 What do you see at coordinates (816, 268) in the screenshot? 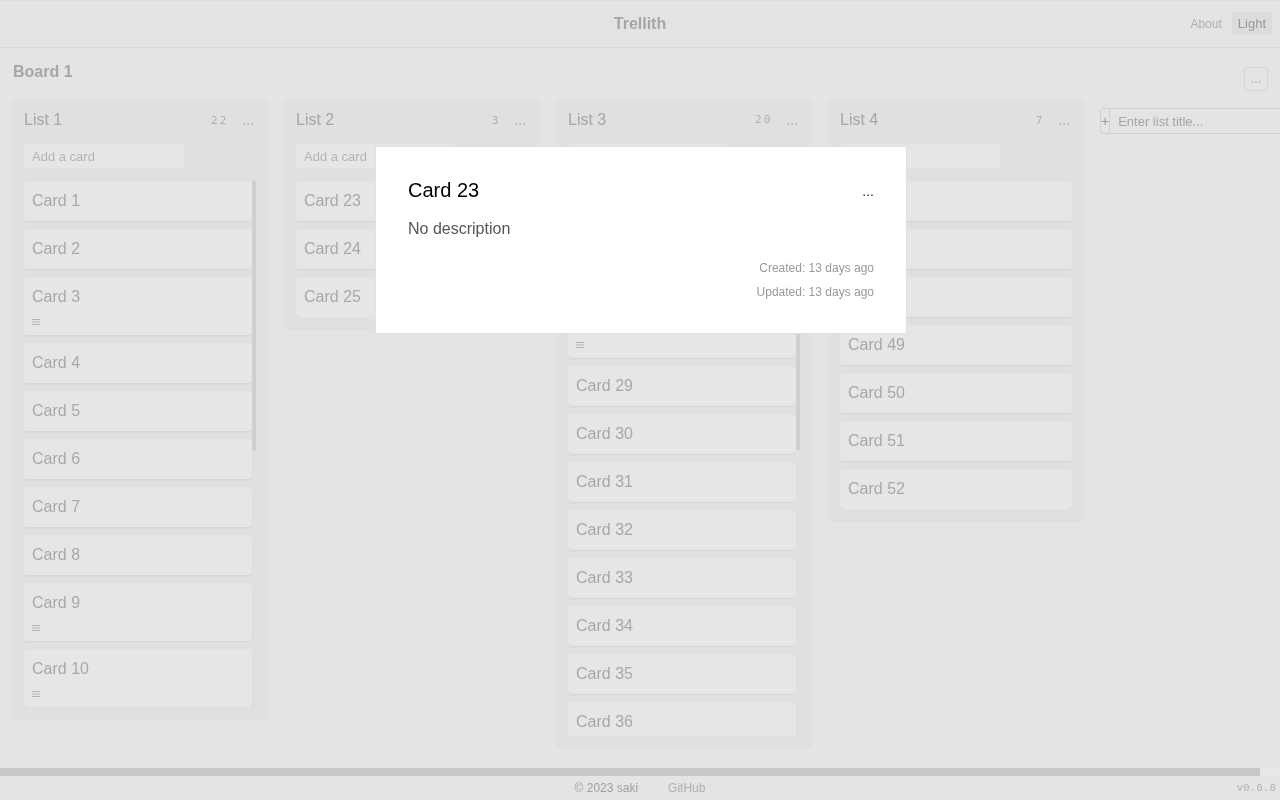
I see `created-date: Created: 13 days ago` at bounding box center [816, 268].